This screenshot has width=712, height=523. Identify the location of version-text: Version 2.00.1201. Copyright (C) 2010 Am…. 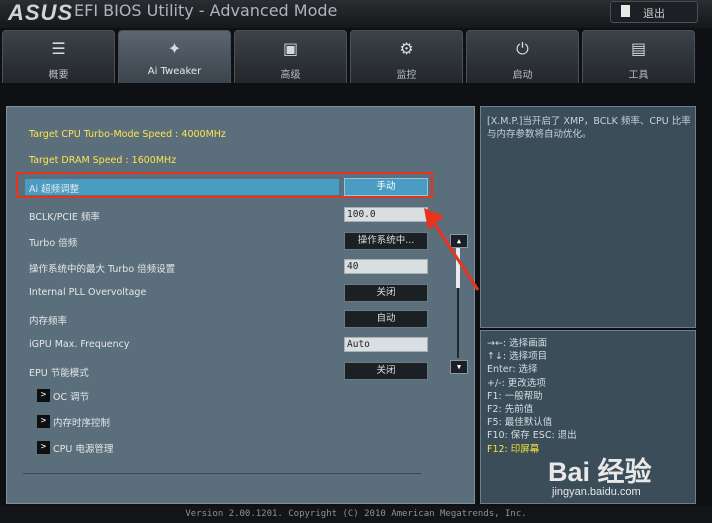
(356, 514).